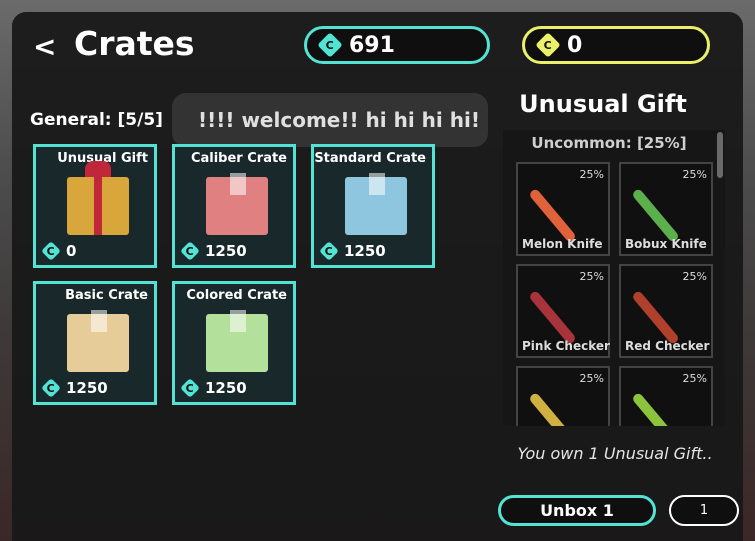 Image resolution: width=755 pixels, height=541 pixels. What do you see at coordinates (548, 45) in the screenshot?
I see `yellow-gem-icon: C` at bounding box center [548, 45].